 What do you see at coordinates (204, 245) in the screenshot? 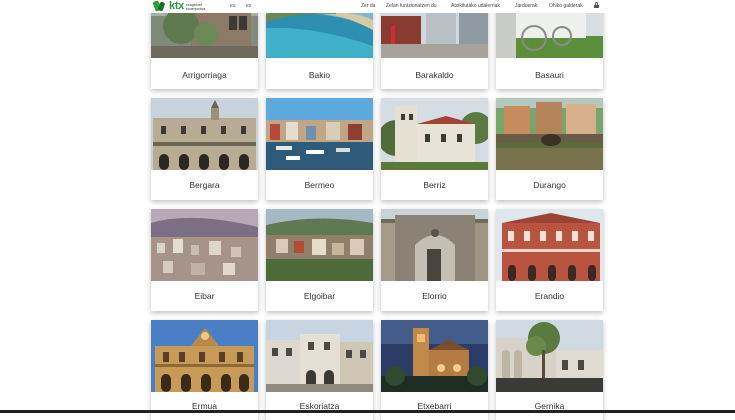
I see `eibar-photo` at bounding box center [204, 245].